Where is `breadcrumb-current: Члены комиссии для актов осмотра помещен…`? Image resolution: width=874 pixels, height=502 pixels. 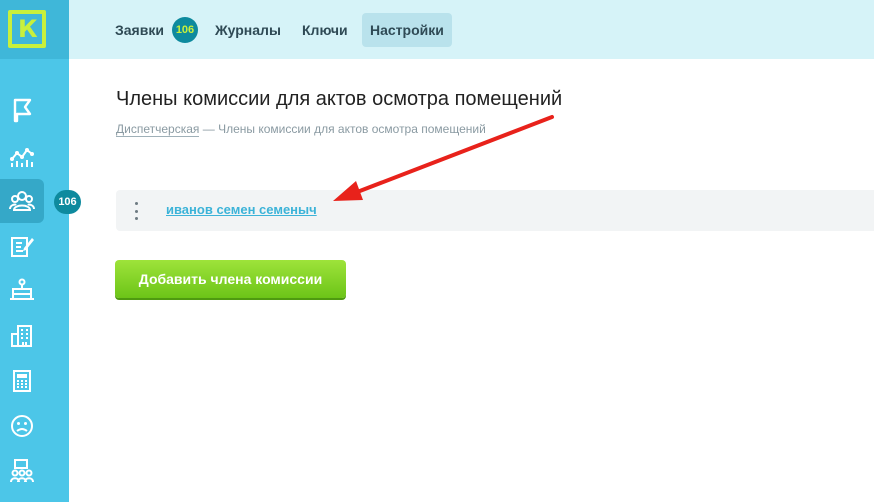 breadcrumb-current: Члены комиссии для актов осмотра помещен… is located at coordinates (352, 129).